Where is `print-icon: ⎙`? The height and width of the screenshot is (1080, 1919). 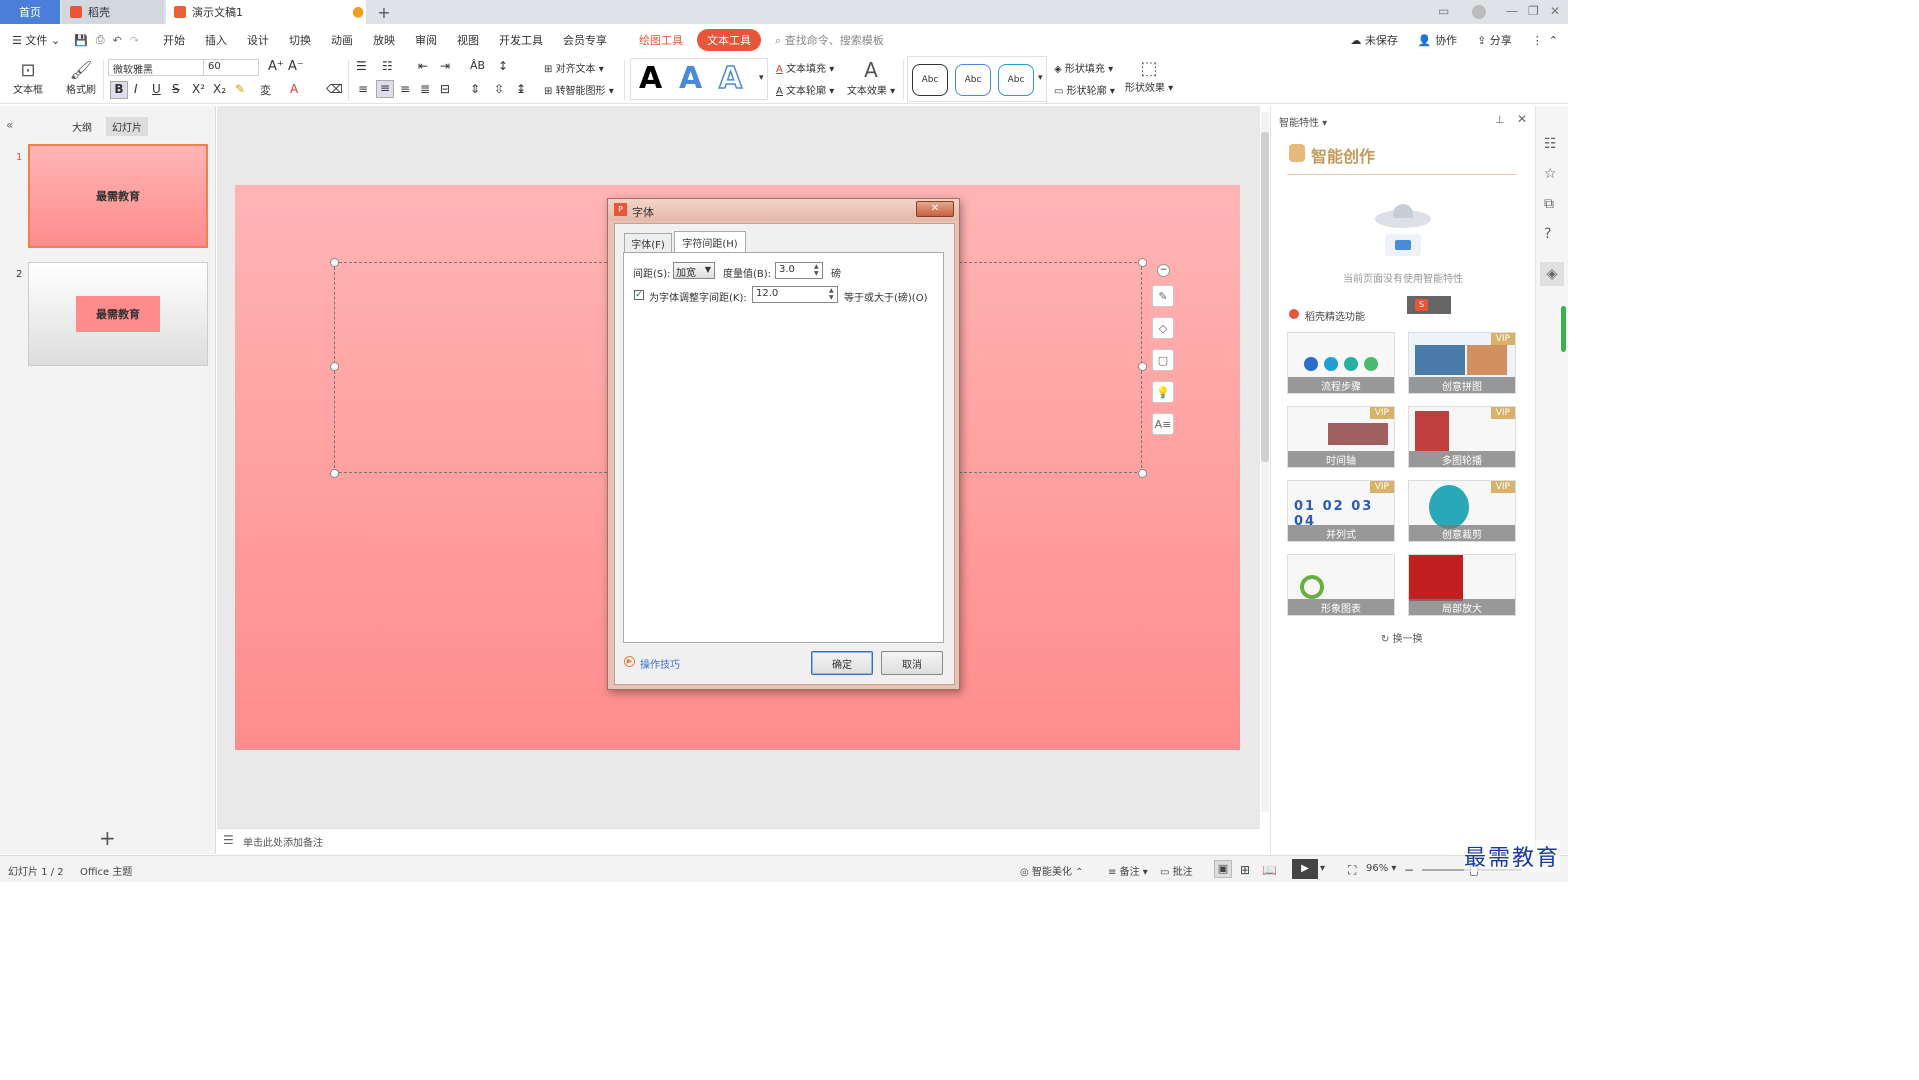
print-icon: ⎙ is located at coordinates (100, 40).